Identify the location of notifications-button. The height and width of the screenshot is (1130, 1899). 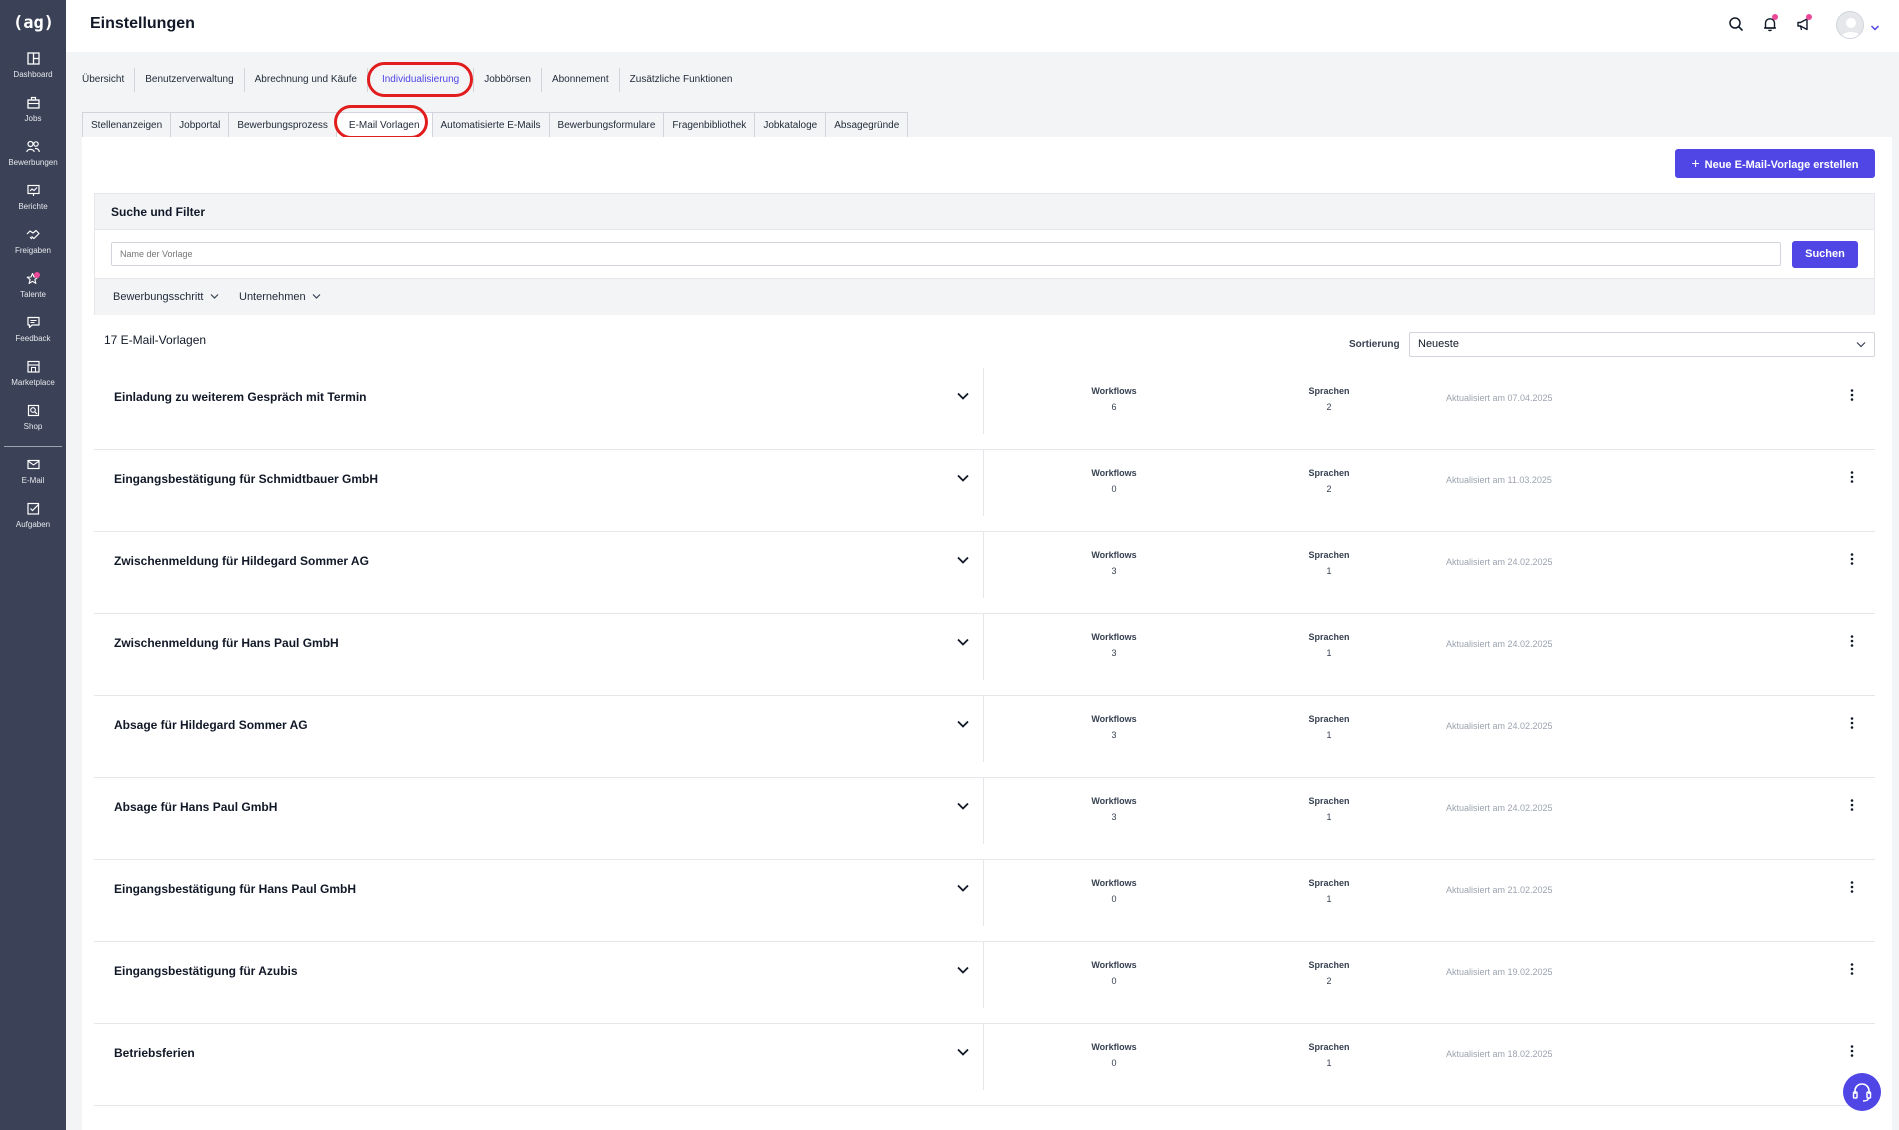
(1772, 25).